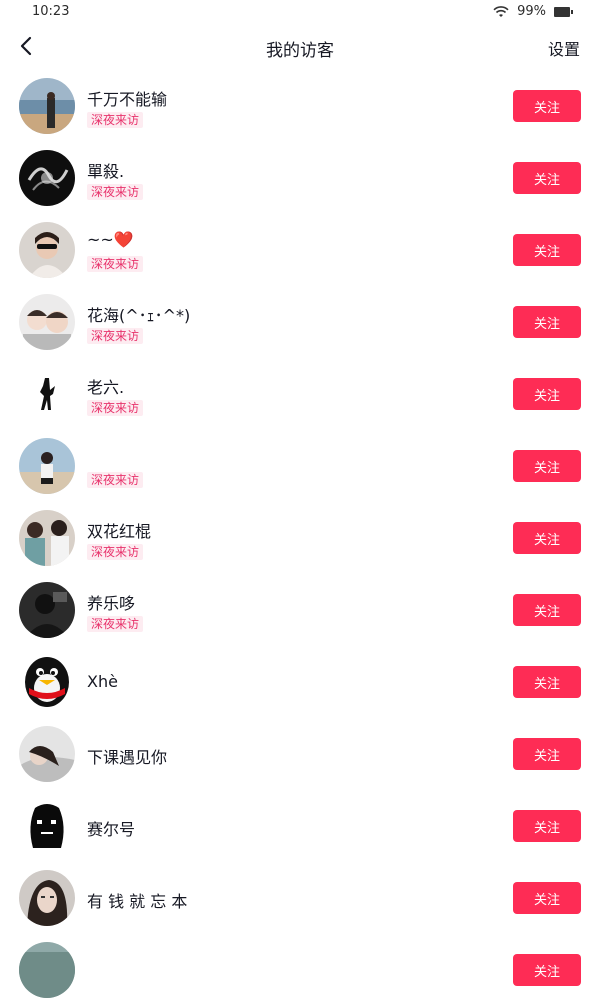 The width and height of the screenshot is (600, 1006). I want to click on visitor-name: 老六., so click(106, 387).